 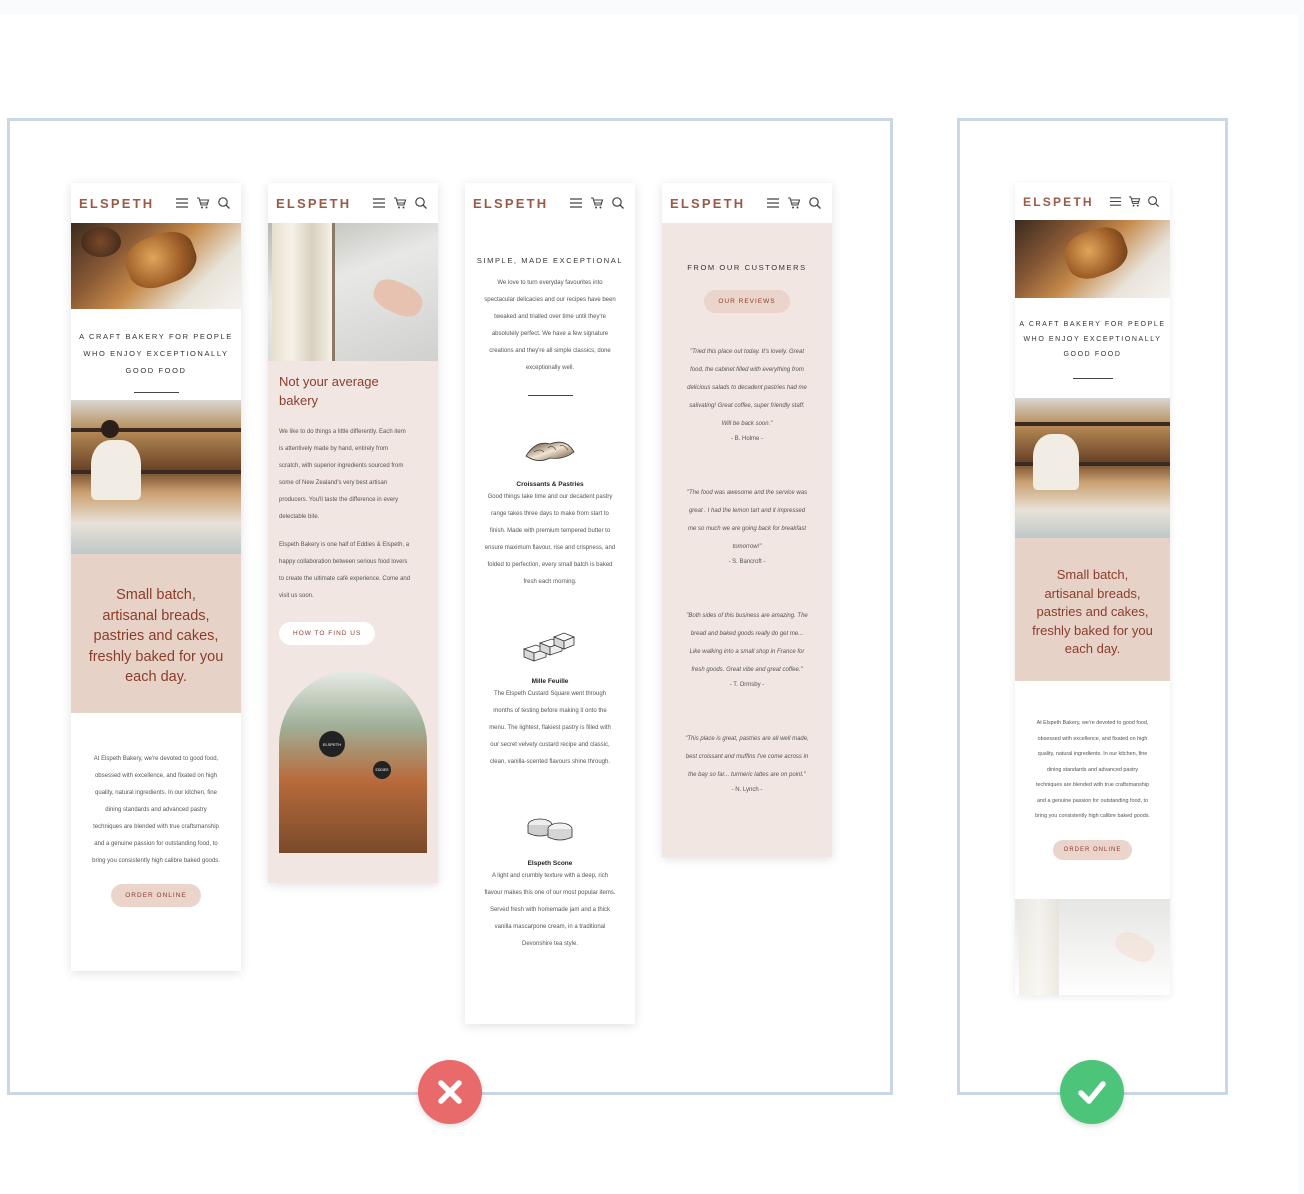 What do you see at coordinates (550, 944) in the screenshot?
I see `body-line: Devonshire tea style.` at bounding box center [550, 944].